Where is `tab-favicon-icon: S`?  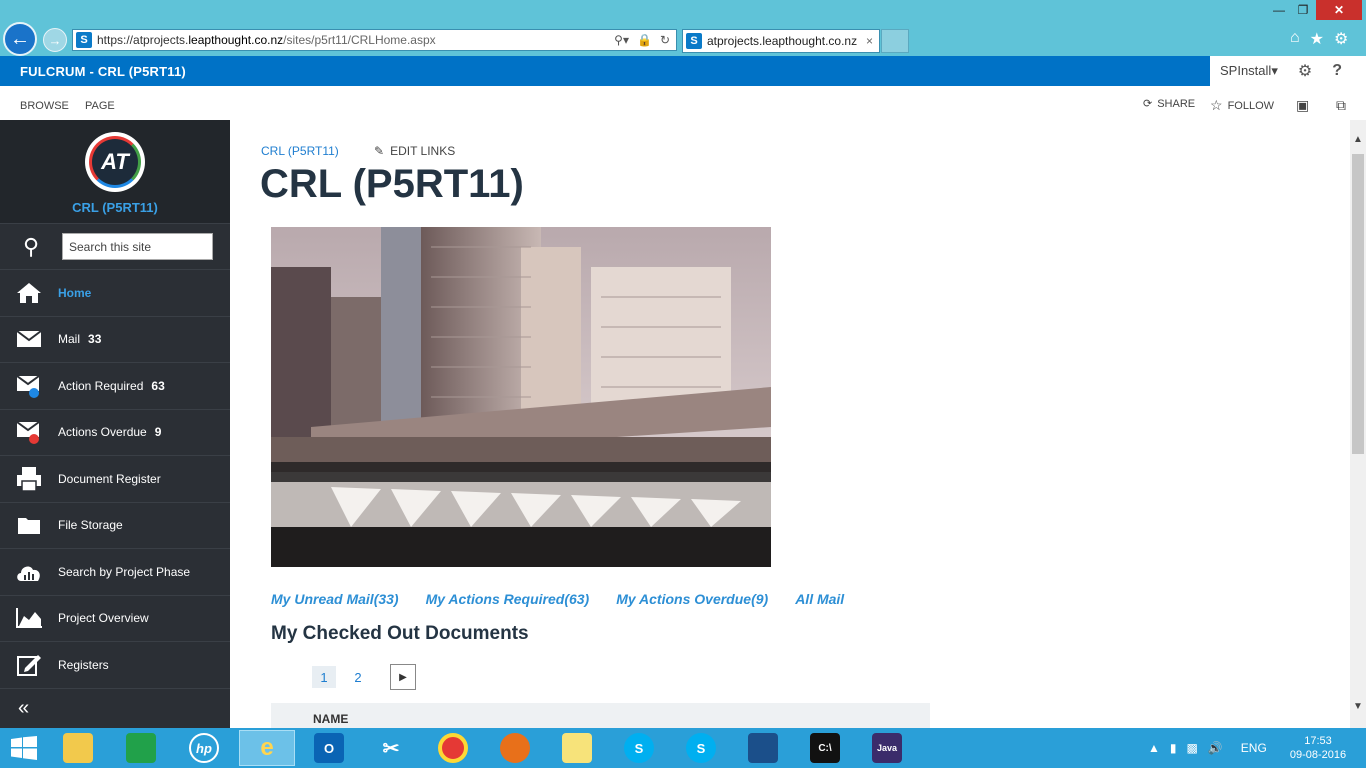 tab-favicon-icon: S is located at coordinates (694, 41).